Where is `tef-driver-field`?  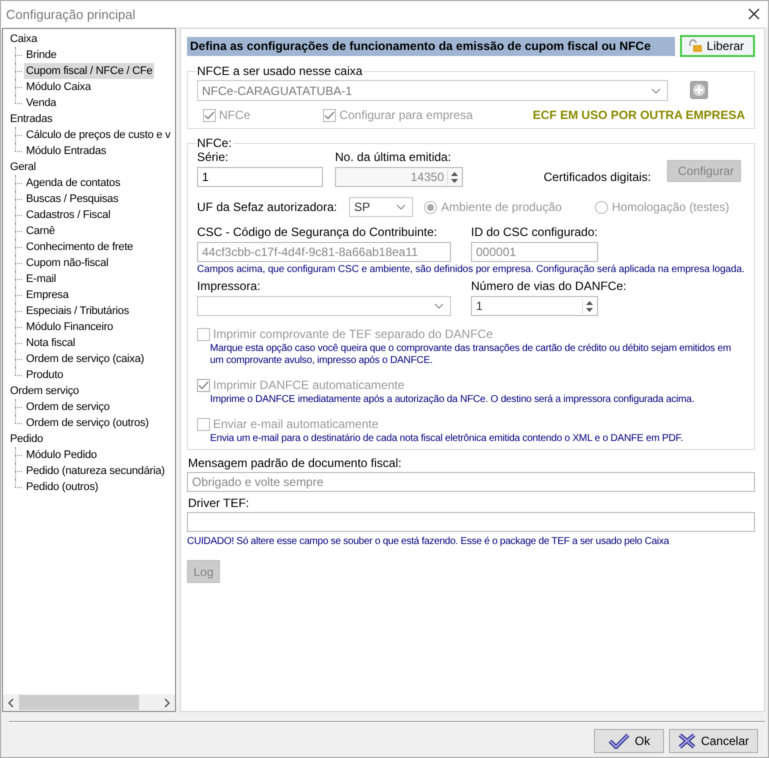
tef-driver-field is located at coordinates (471, 522).